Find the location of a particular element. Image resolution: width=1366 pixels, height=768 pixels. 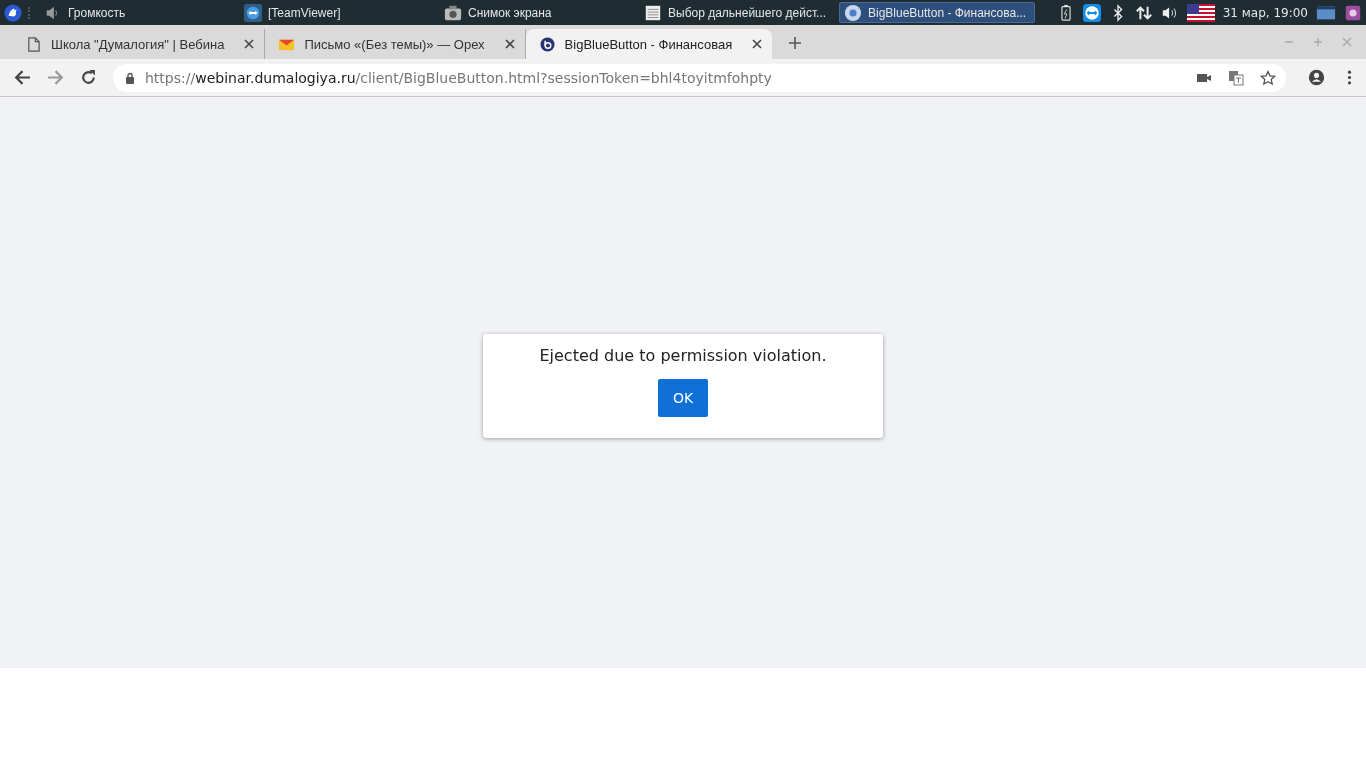

translate-icon is located at coordinates (1236, 77).